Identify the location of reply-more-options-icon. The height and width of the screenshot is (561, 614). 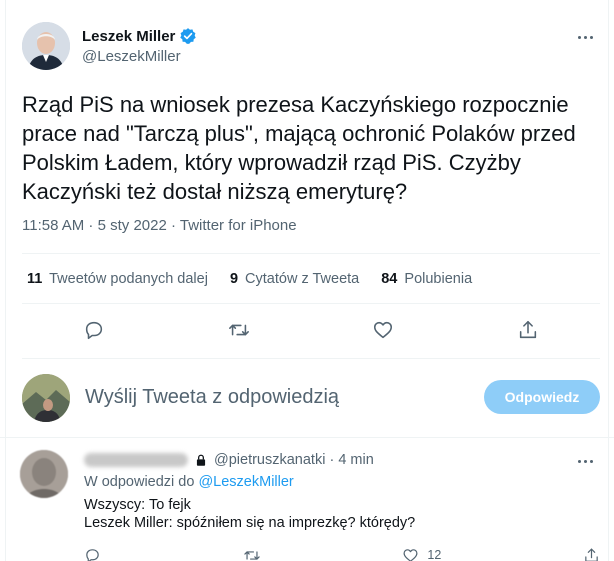
(585, 461).